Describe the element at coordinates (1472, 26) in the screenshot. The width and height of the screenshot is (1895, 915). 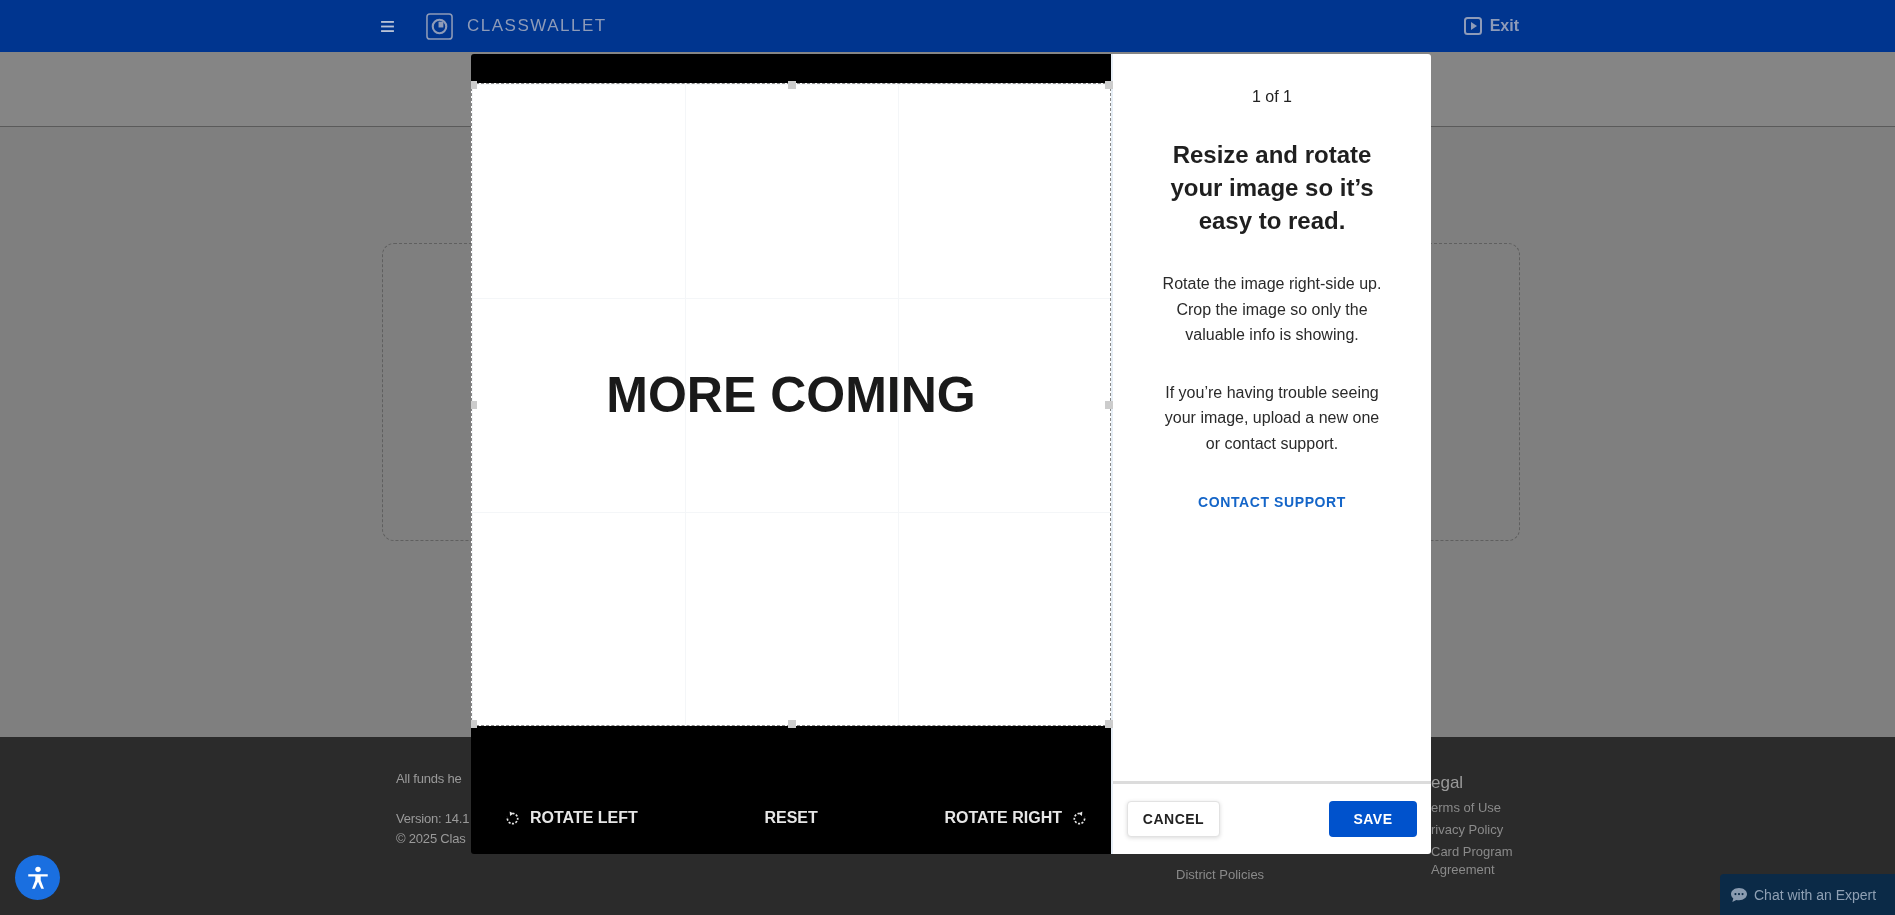
I see `play-icon` at that location.